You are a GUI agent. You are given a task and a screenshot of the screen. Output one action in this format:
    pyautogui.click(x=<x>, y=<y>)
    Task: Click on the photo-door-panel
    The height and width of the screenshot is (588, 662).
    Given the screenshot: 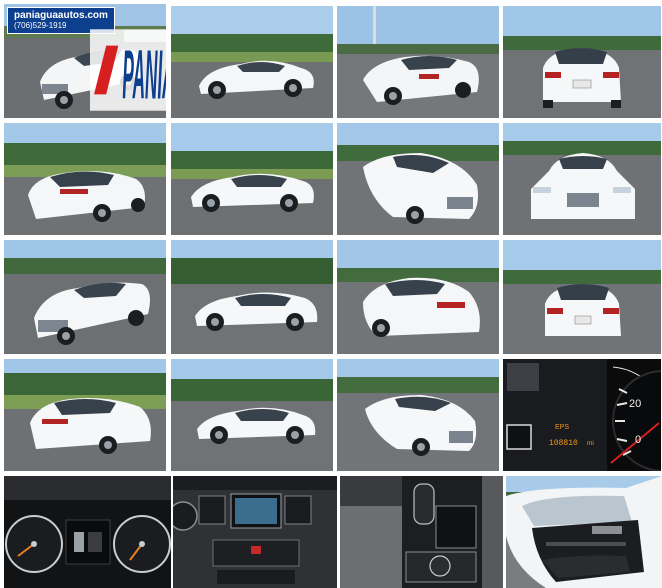 What is the action you would take?
    pyautogui.click(x=584, y=532)
    